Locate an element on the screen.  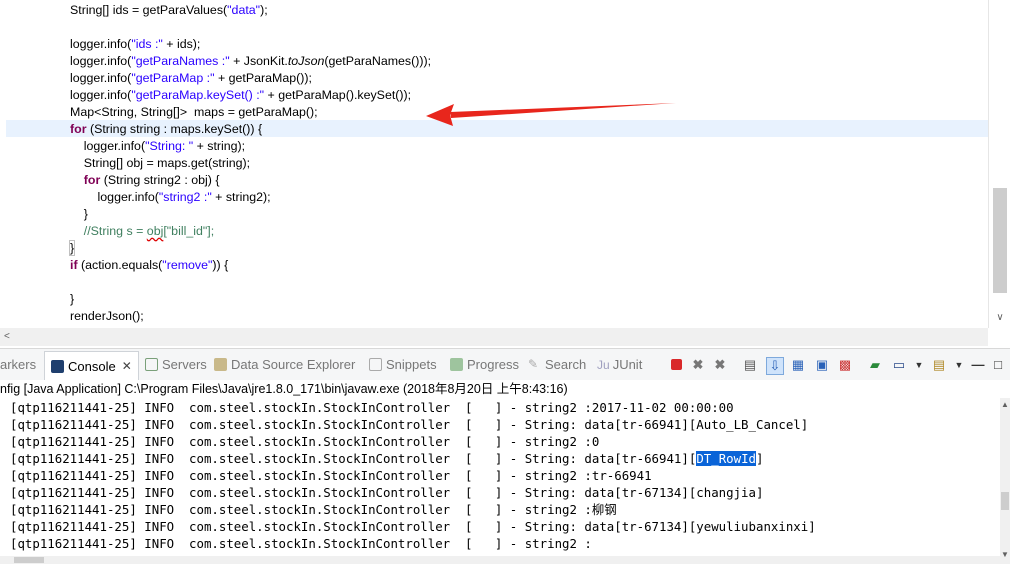
tab-data-source-explorer: Data Source Explorer is located at coordinates (284, 364).